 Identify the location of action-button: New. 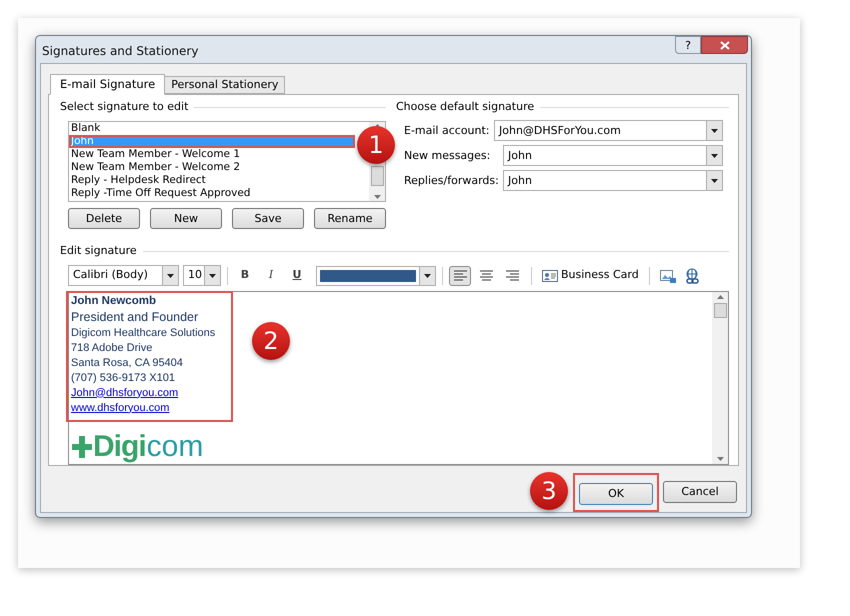
(186, 219).